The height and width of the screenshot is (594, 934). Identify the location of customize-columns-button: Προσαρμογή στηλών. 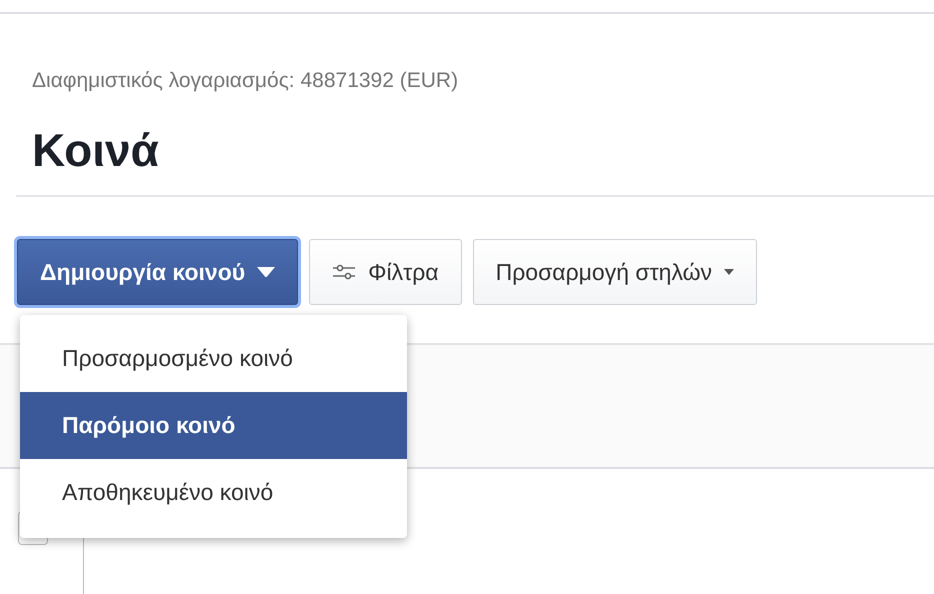
(615, 272).